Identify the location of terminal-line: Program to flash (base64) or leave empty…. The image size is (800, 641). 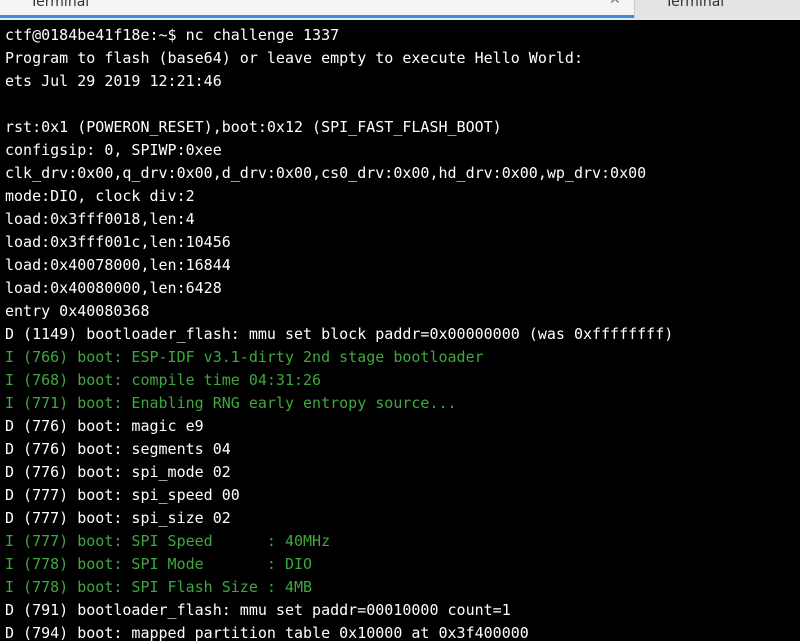
(294, 58).